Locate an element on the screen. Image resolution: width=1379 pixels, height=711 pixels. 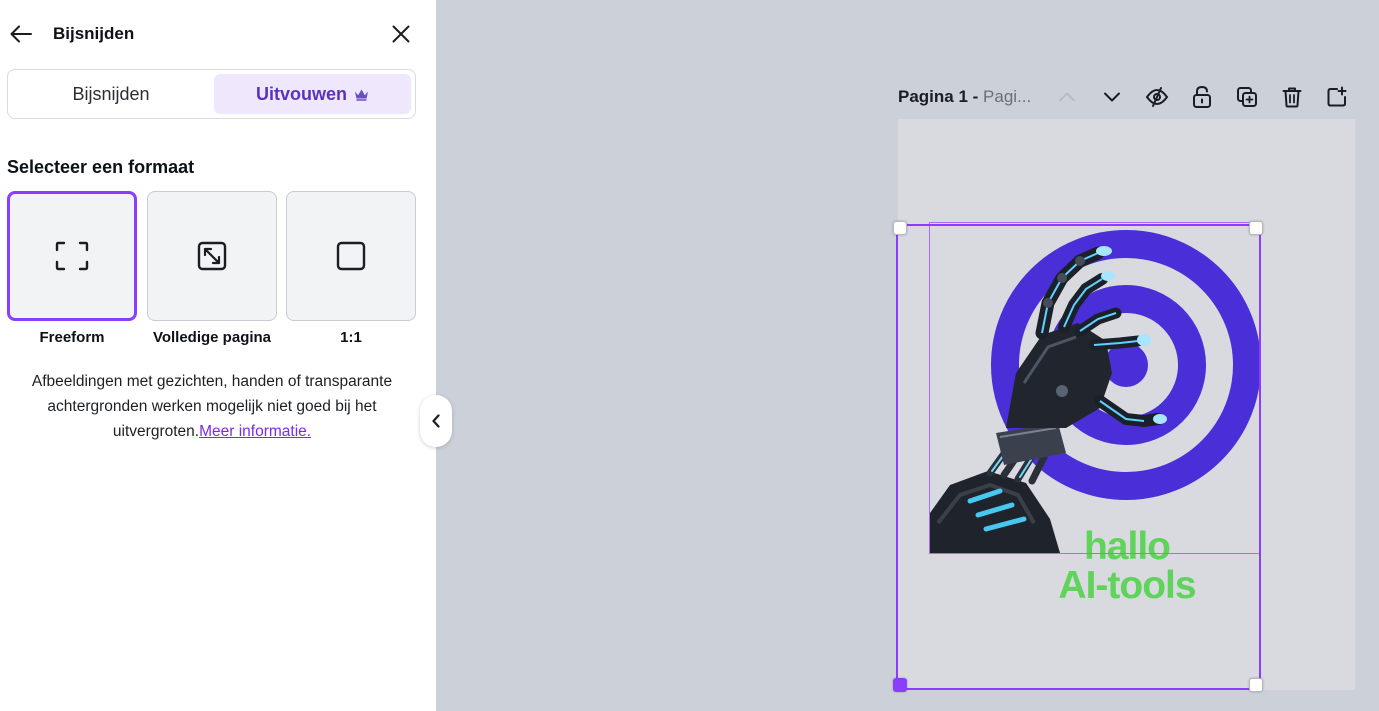
mode-tabs: Bijsnijden Uitvouwen is located at coordinates (211, 94).